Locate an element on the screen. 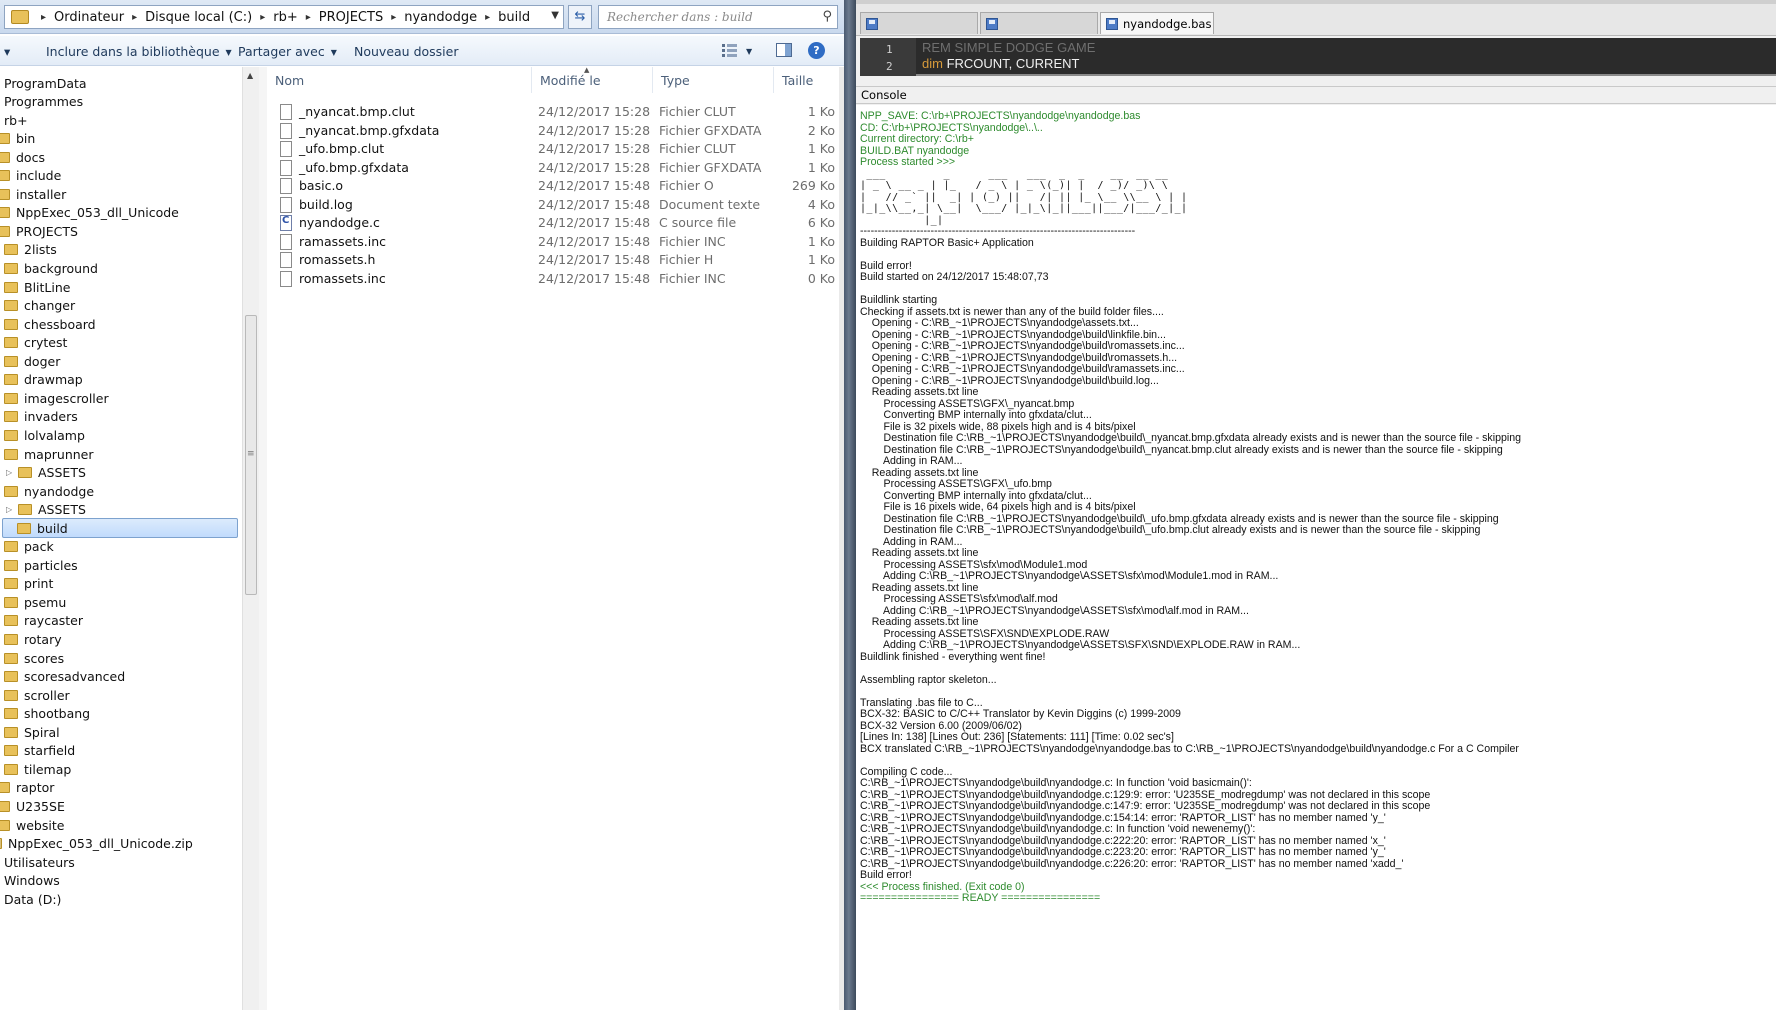  nav-item: Data (D:) is located at coordinates (32, 899).